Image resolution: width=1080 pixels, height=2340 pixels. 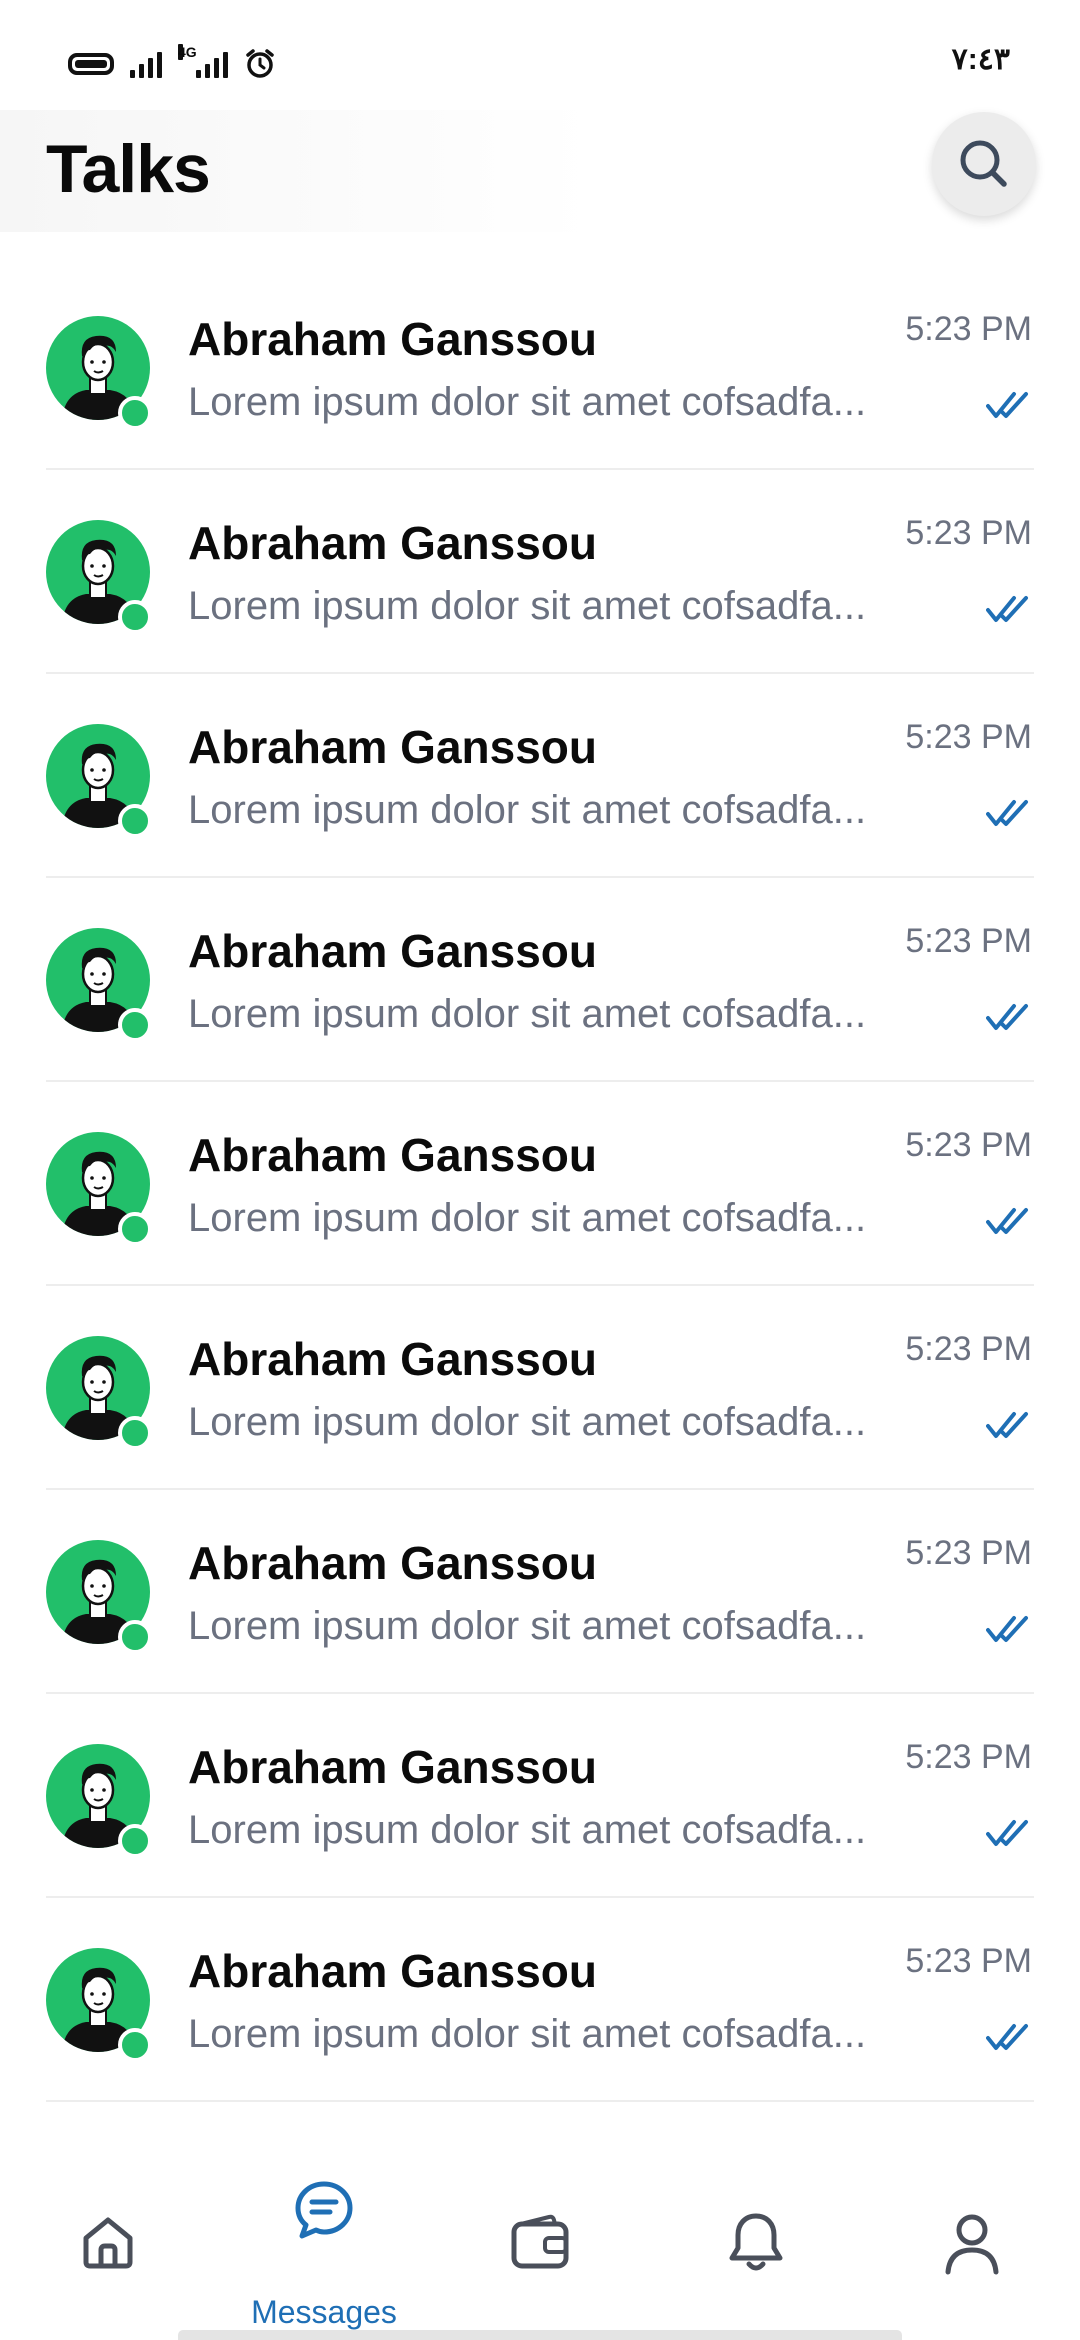 I want to click on search-icon, so click(x=983, y=163).